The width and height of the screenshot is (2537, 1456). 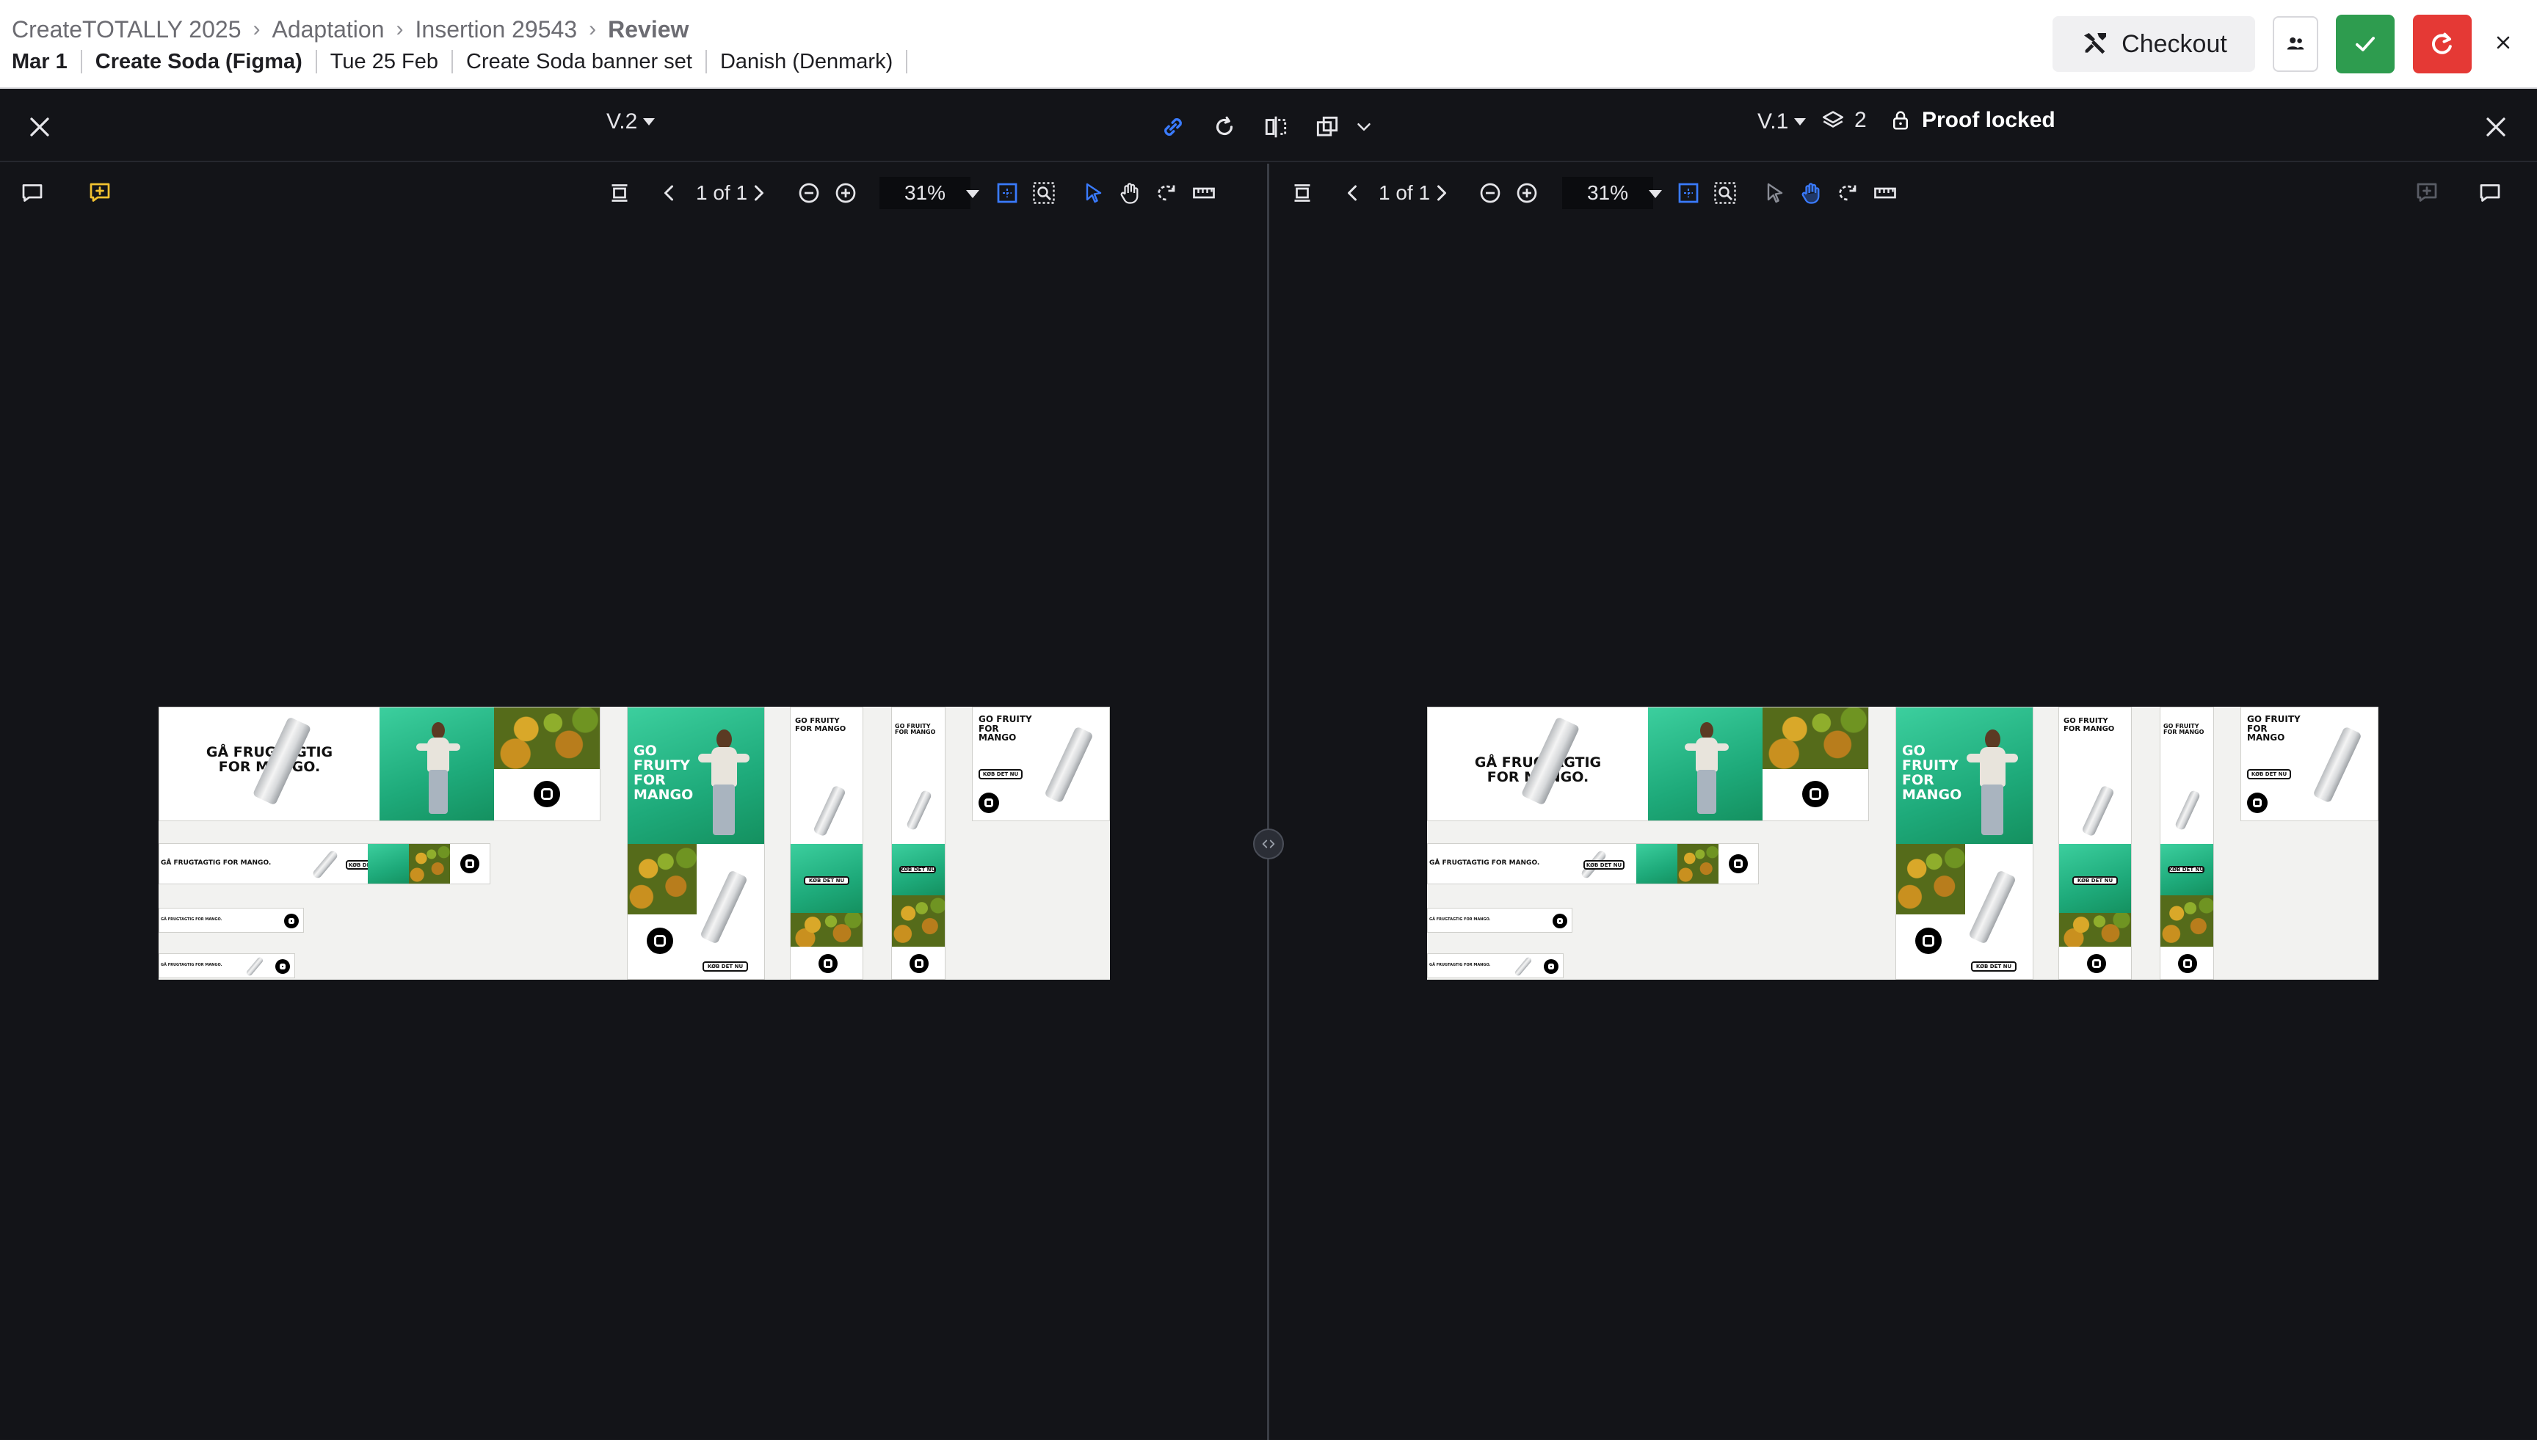 I want to click on next-page-left-button, so click(x=759, y=193).